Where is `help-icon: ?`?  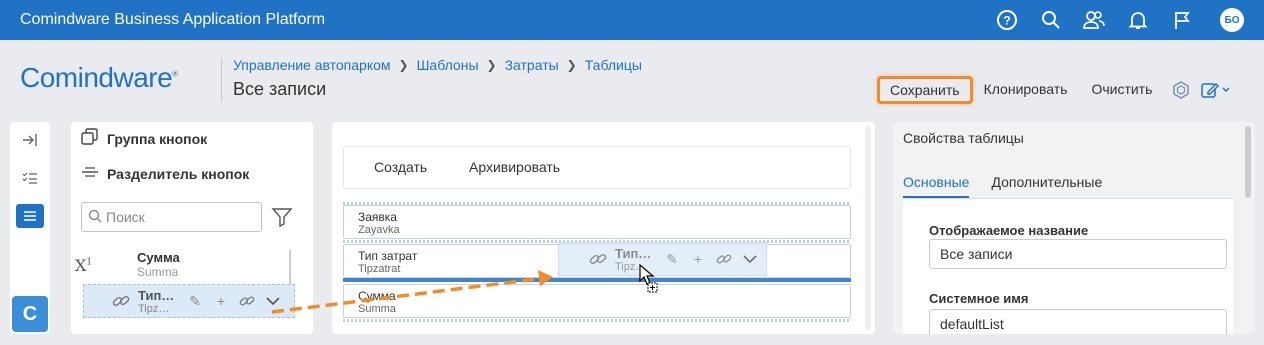 help-icon: ? is located at coordinates (1007, 20).